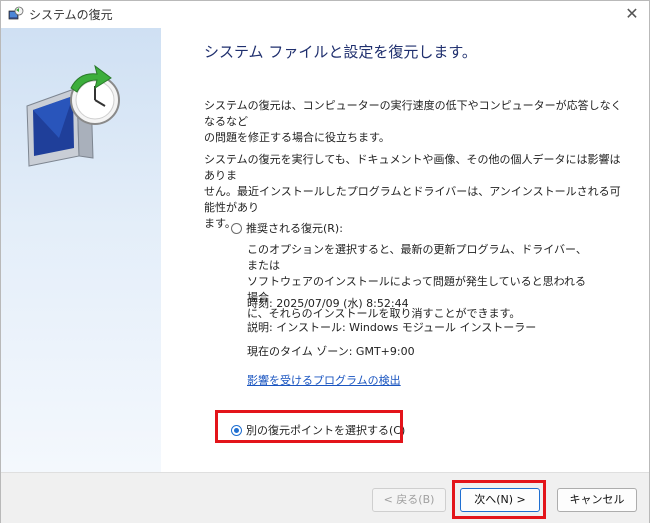 The image size is (650, 523). I want to click on restore-point-time: 時刻: 2025/07/09 (水) 8:52:44, so click(328, 303).